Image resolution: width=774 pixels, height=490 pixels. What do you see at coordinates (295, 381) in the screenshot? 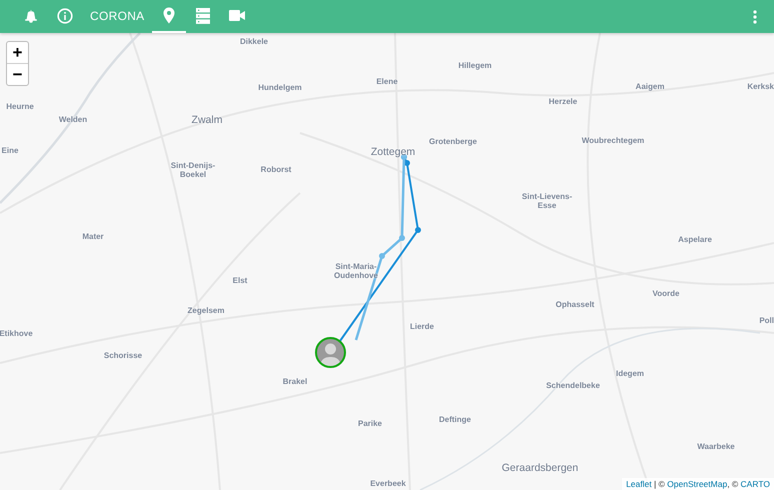
I see `place-label: Brakel` at bounding box center [295, 381].